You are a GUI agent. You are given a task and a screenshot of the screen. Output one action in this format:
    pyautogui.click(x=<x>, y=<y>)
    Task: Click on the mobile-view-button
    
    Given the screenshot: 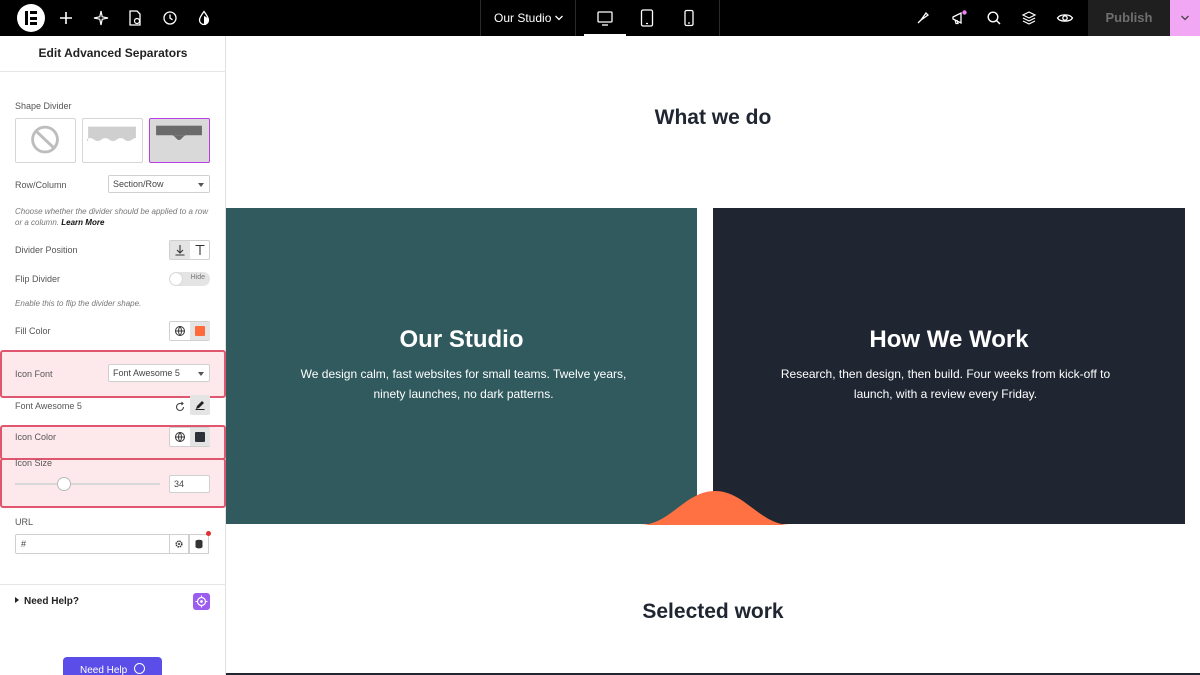 What is the action you would take?
    pyautogui.click(x=689, y=18)
    